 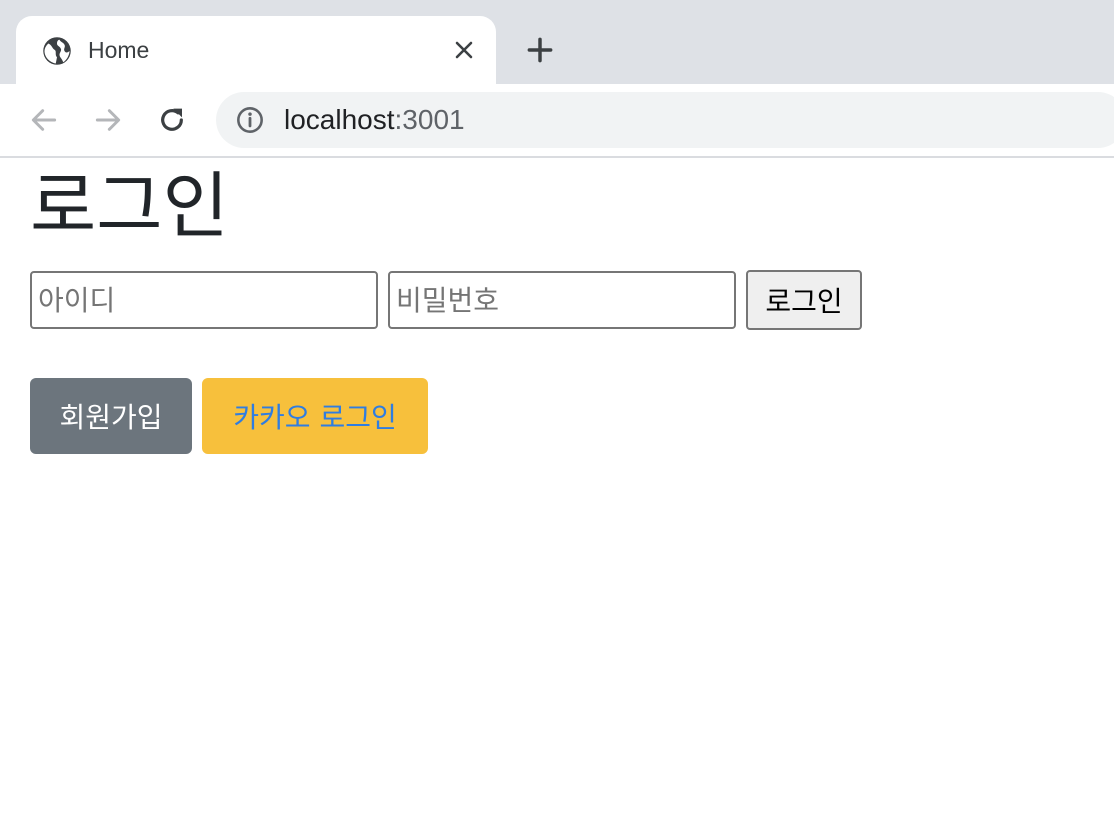 What do you see at coordinates (339, 119) in the screenshot?
I see `url-host: localhost` at bounding box center [339, 119].